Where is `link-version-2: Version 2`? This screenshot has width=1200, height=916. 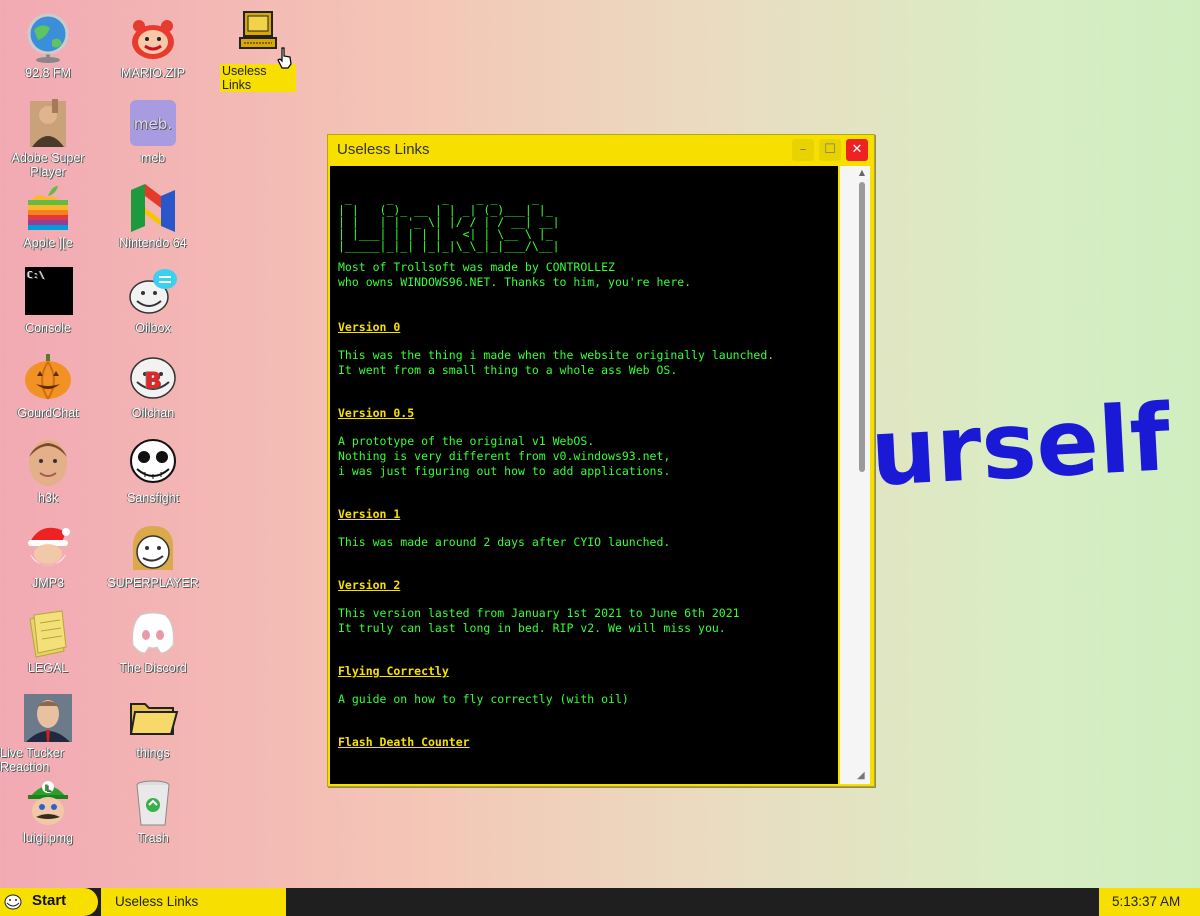 link-version-2: Version 2 is located at coordinates (584, 585).